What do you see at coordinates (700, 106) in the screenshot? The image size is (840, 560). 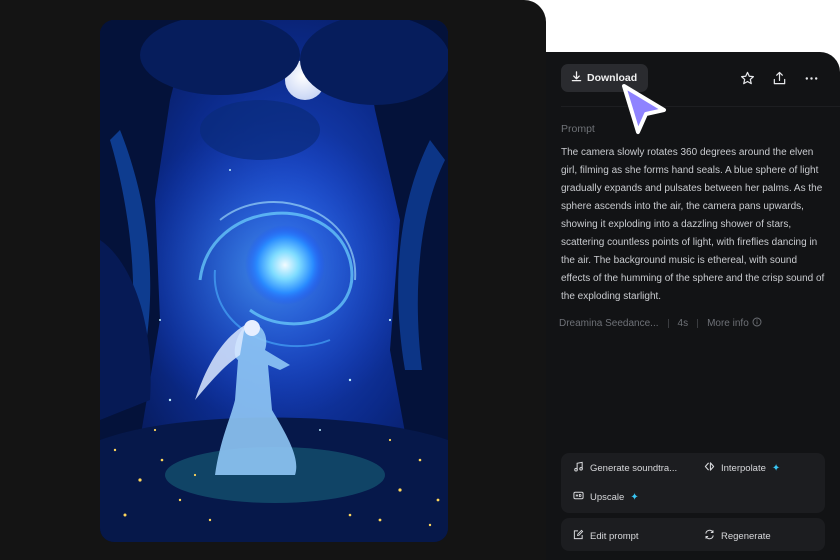 I see `divider` at bounding box center [700, 106].